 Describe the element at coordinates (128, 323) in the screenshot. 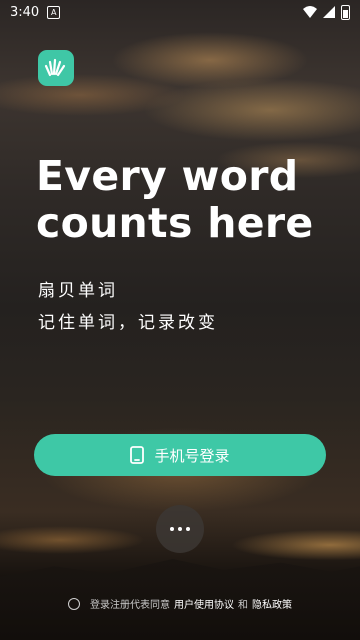

I see `slogan-subtitle: 记住单词，记录改变` at that location.